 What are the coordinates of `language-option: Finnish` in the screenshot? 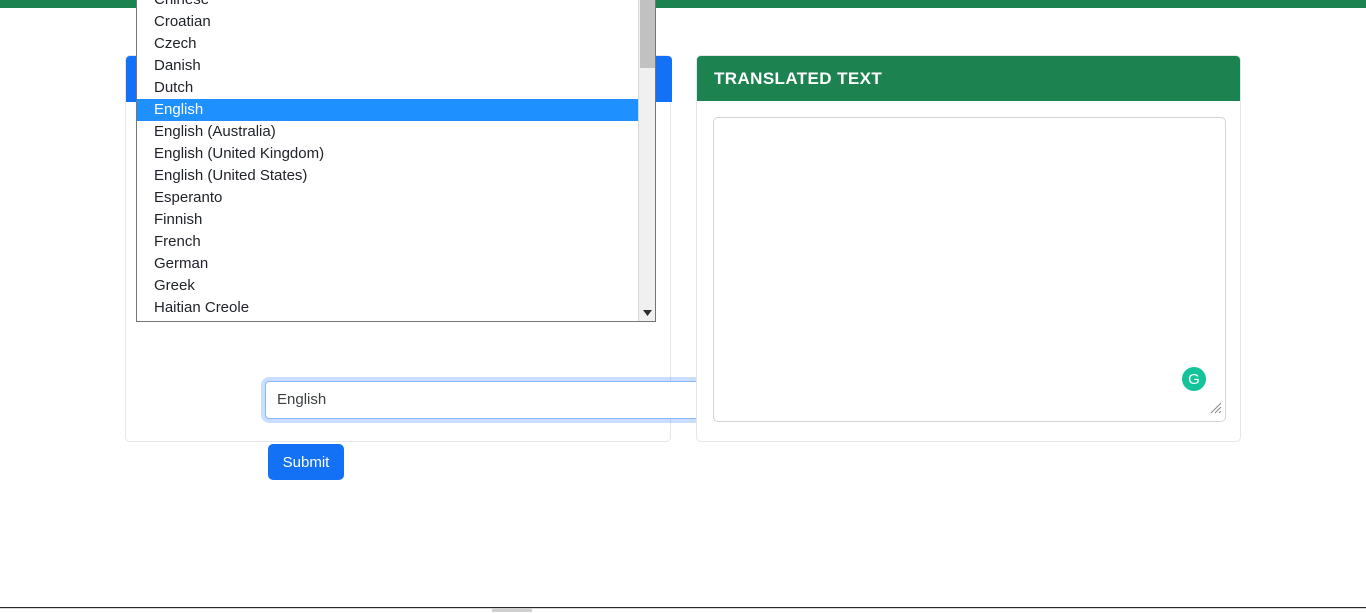 It's located at (388, 220).